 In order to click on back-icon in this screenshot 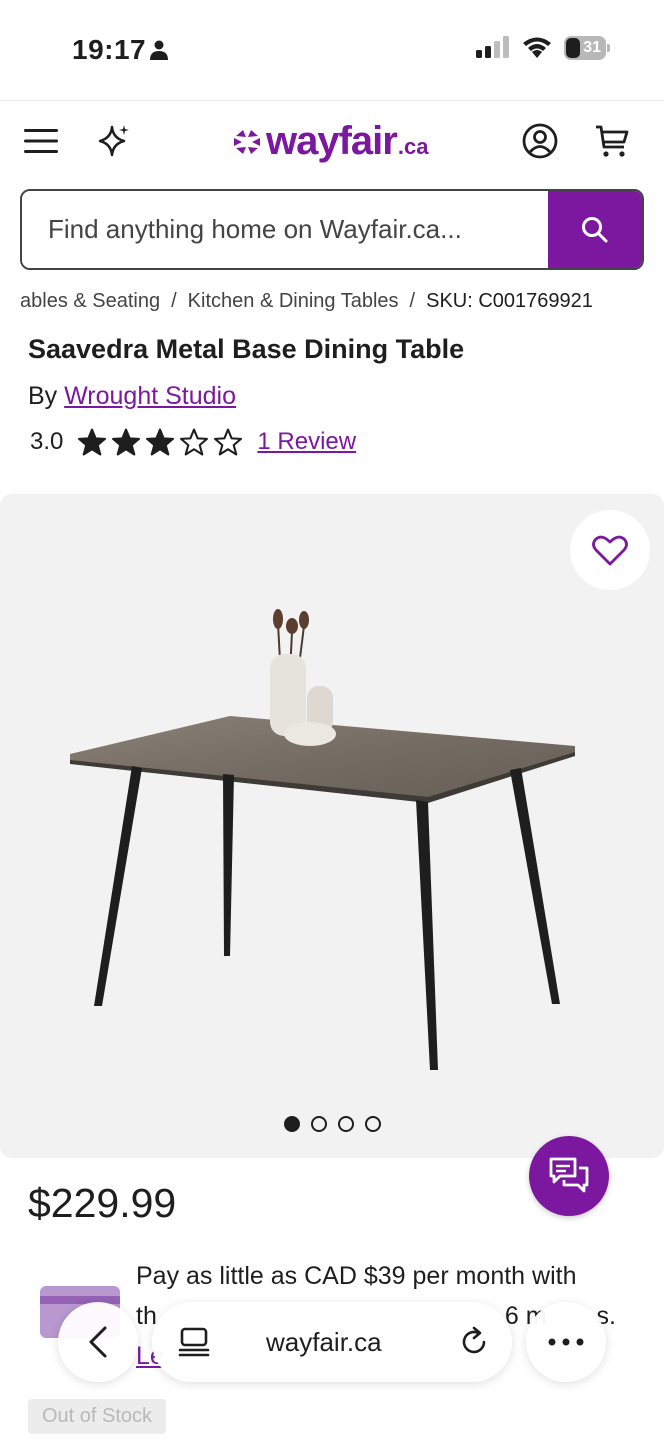, I will do `click(98, 1342)`.